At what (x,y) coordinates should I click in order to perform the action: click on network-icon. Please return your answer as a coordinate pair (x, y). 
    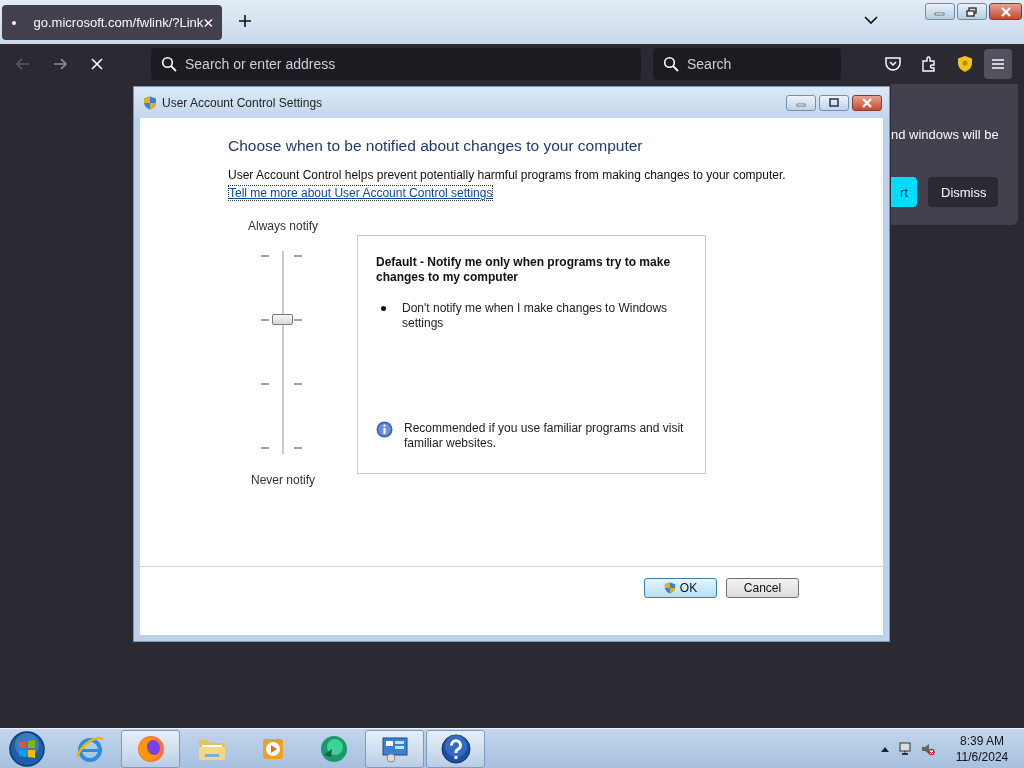
    Looking at the image, I should click on (905, 748).